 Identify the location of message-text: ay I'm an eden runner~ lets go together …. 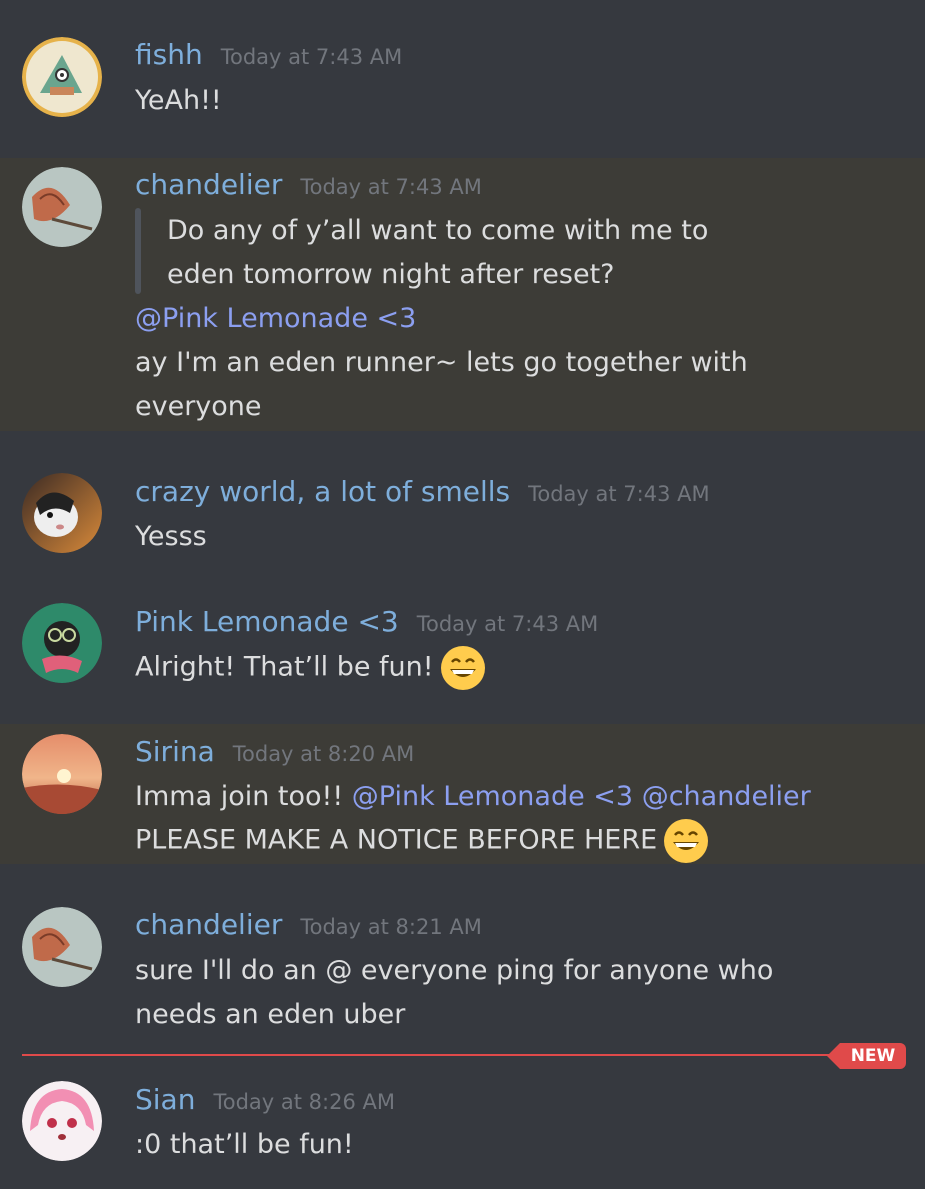
(441, 362).